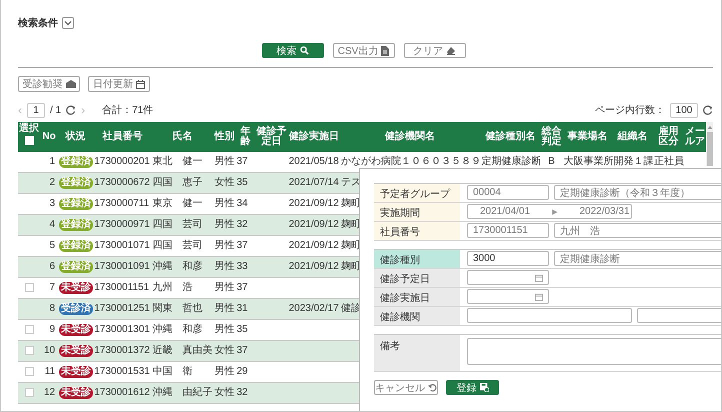  What do you see at coordinates (242, 203) in the screenshot?
I see `age-cell: 34` at bounding box center [242, 203].